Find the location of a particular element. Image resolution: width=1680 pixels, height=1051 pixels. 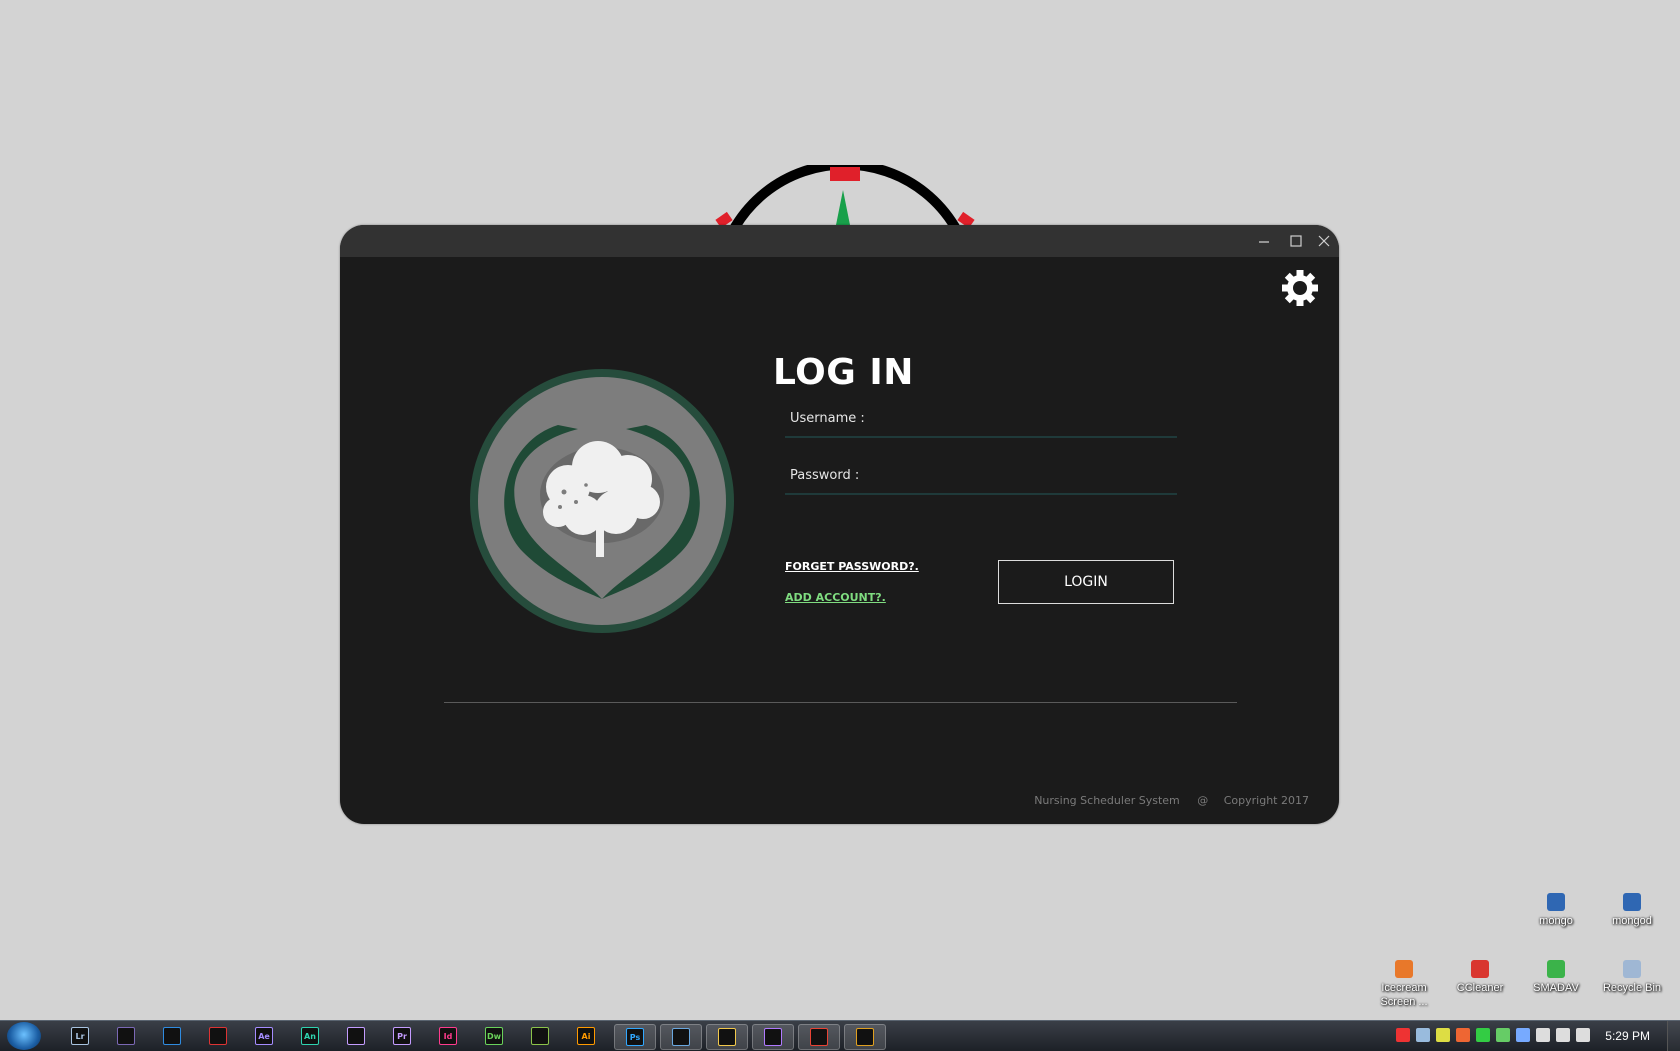

desktop-icon-label: SMADAV is located at coordinates (1556, 988).